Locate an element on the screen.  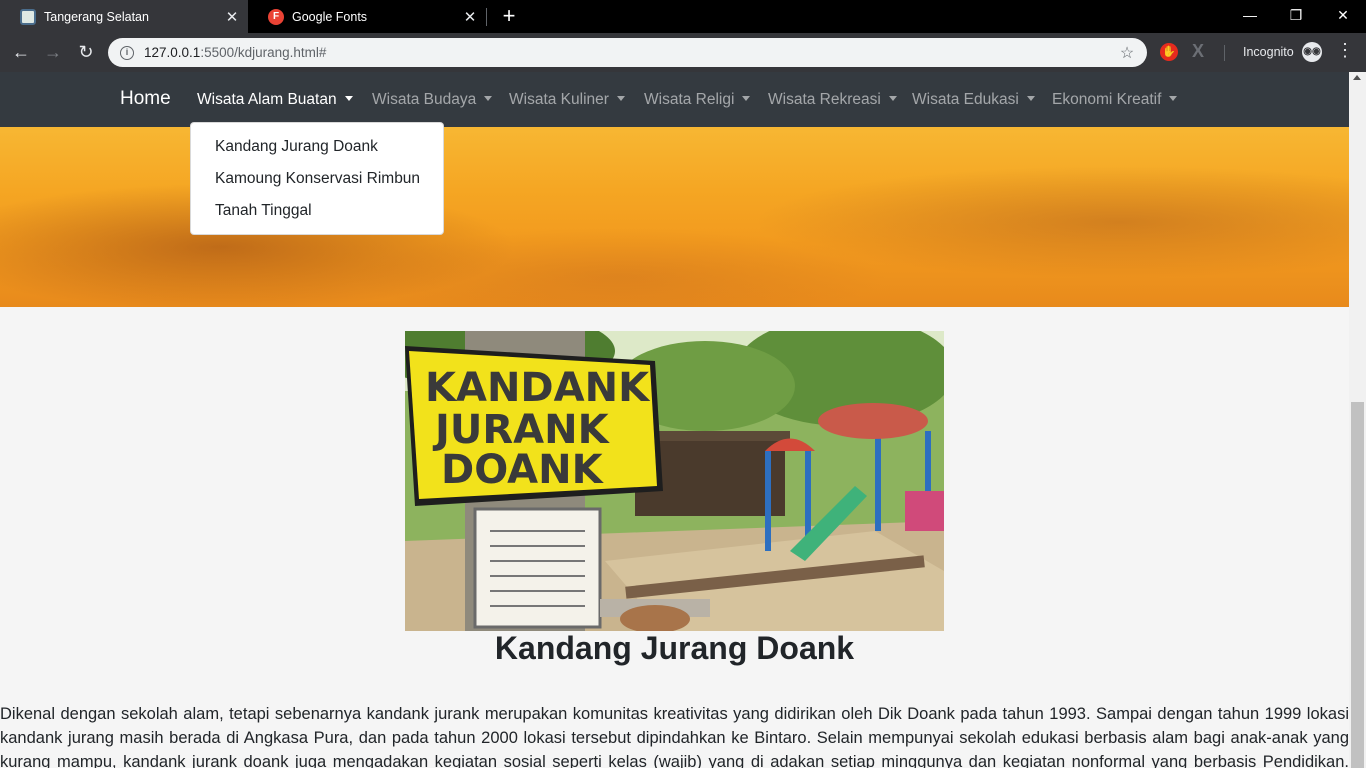
restore-button: ❐ is located at coordinates (1296, 15).